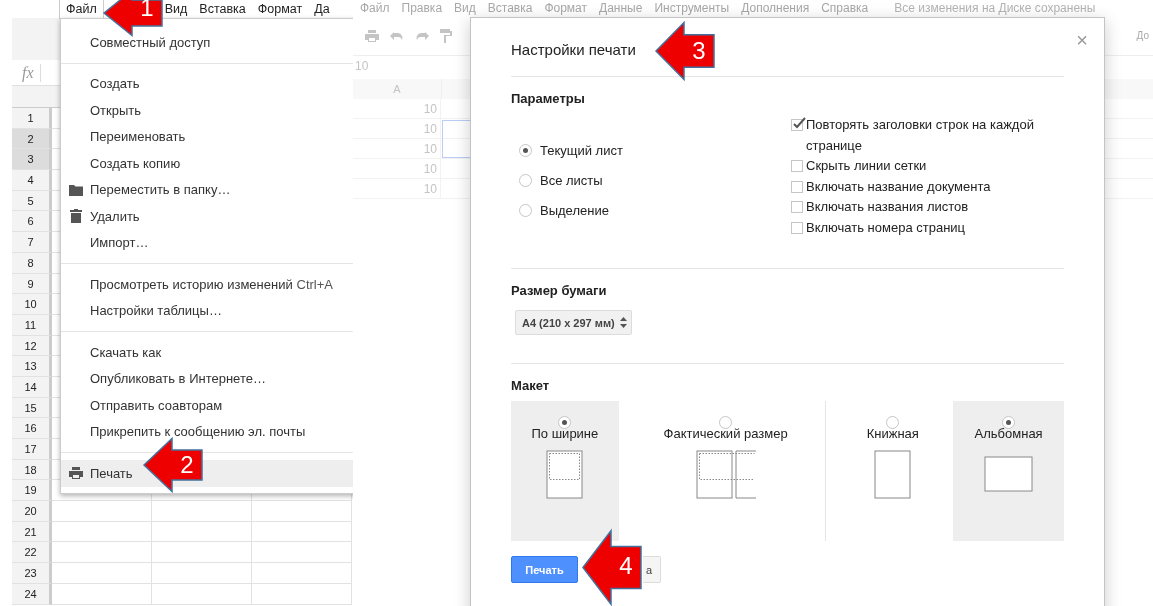 This screenshot has height=606, width=1153. I want to click on menu-item: Удалить, so click(207, 216).